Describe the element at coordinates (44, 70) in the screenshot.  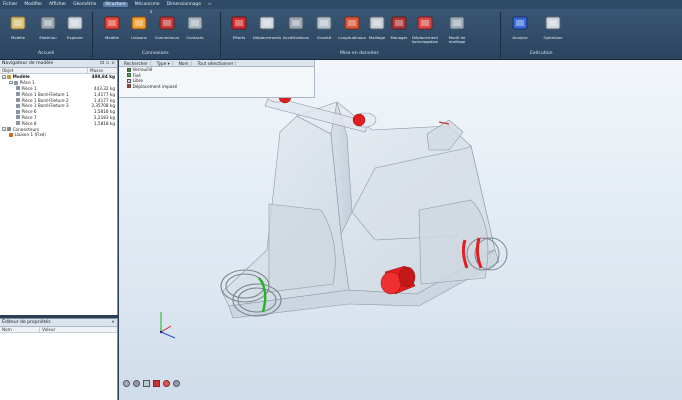
I see `column-object: Objet` at that location.